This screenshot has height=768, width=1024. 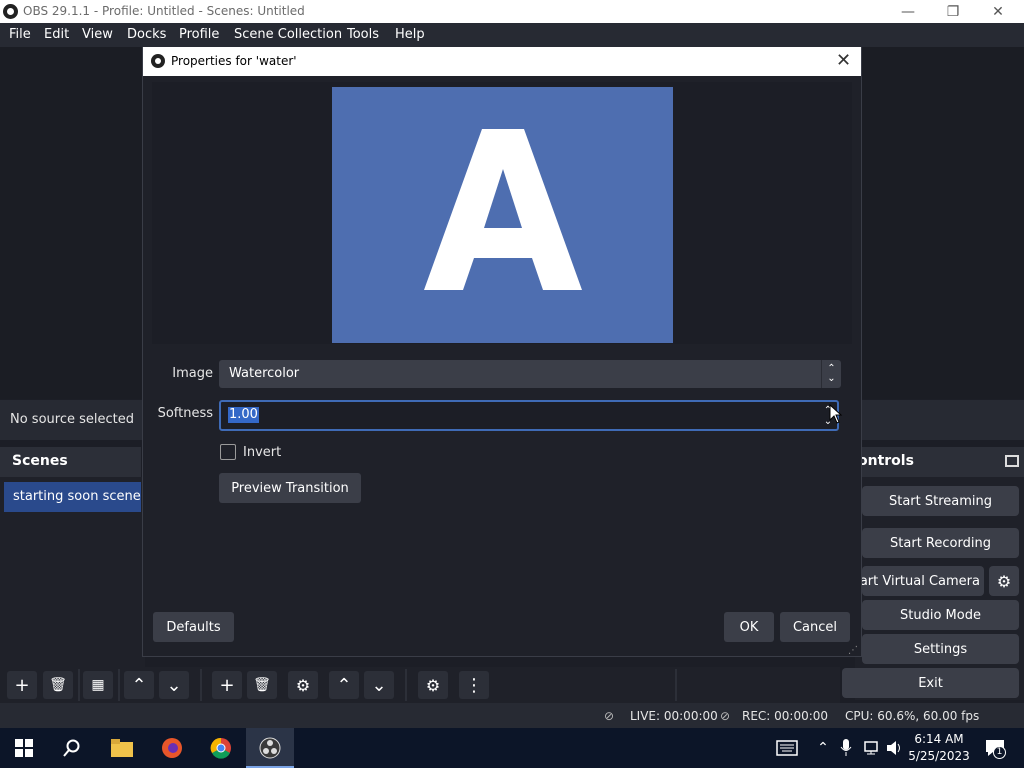 I want to click on preview-transition-button: Preview Transition, so click(x=290, y=488).